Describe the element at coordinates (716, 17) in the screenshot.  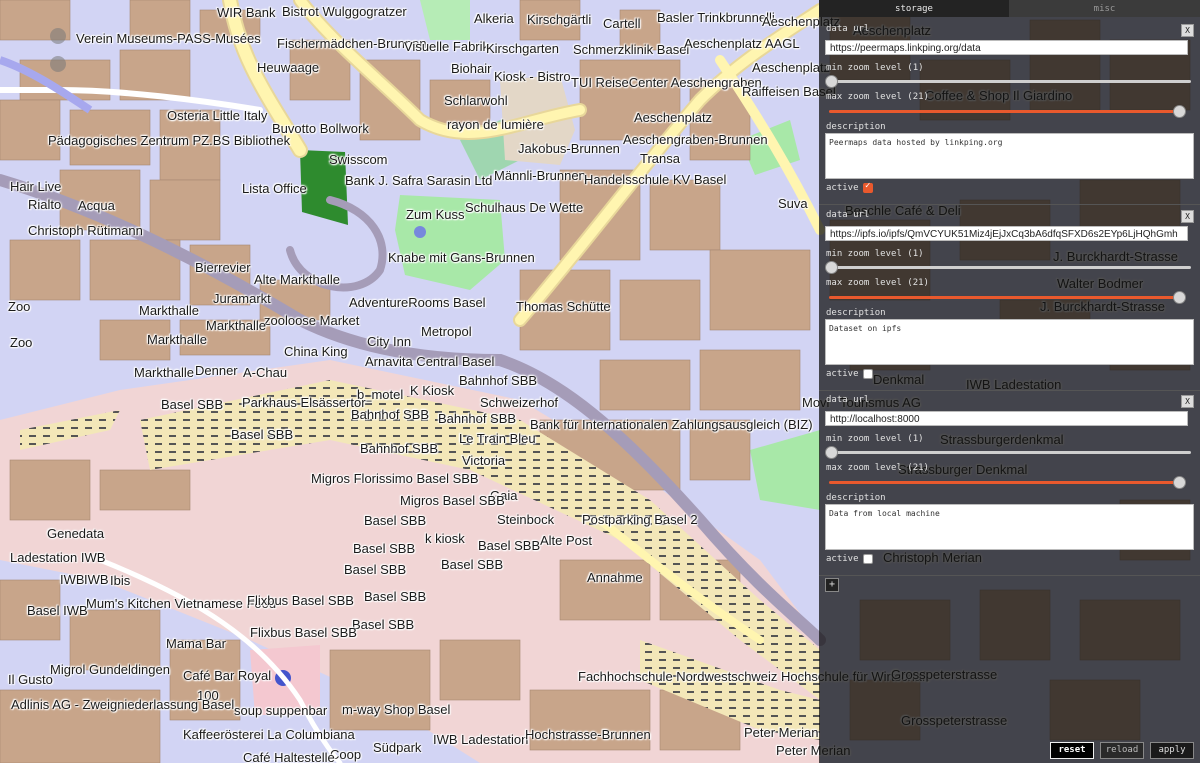
I see `map-label: Basler Trinkbrunnelli` at that location.